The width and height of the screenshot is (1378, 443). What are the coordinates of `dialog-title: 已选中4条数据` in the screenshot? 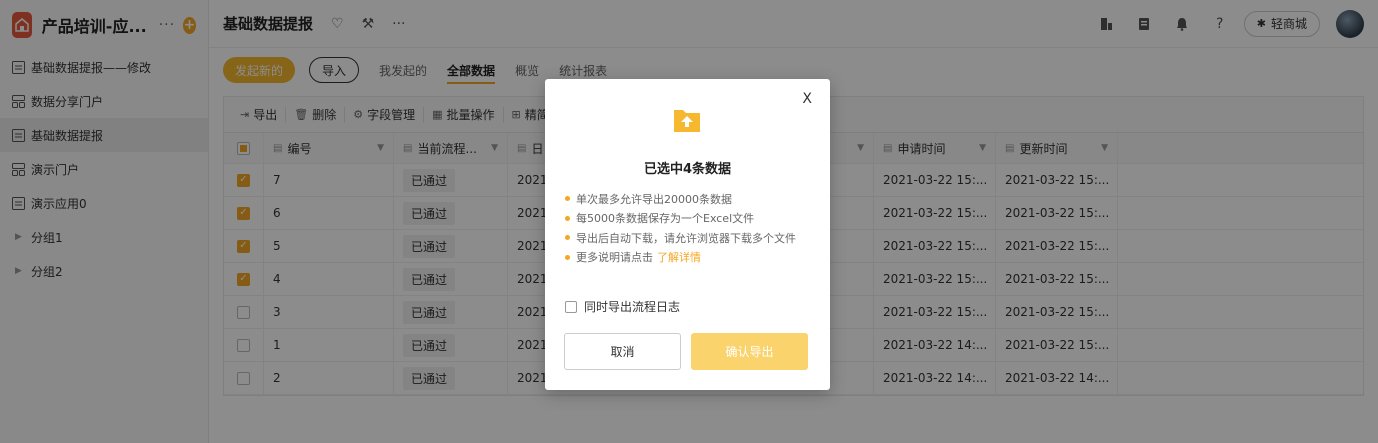 It's located at (687, 169).